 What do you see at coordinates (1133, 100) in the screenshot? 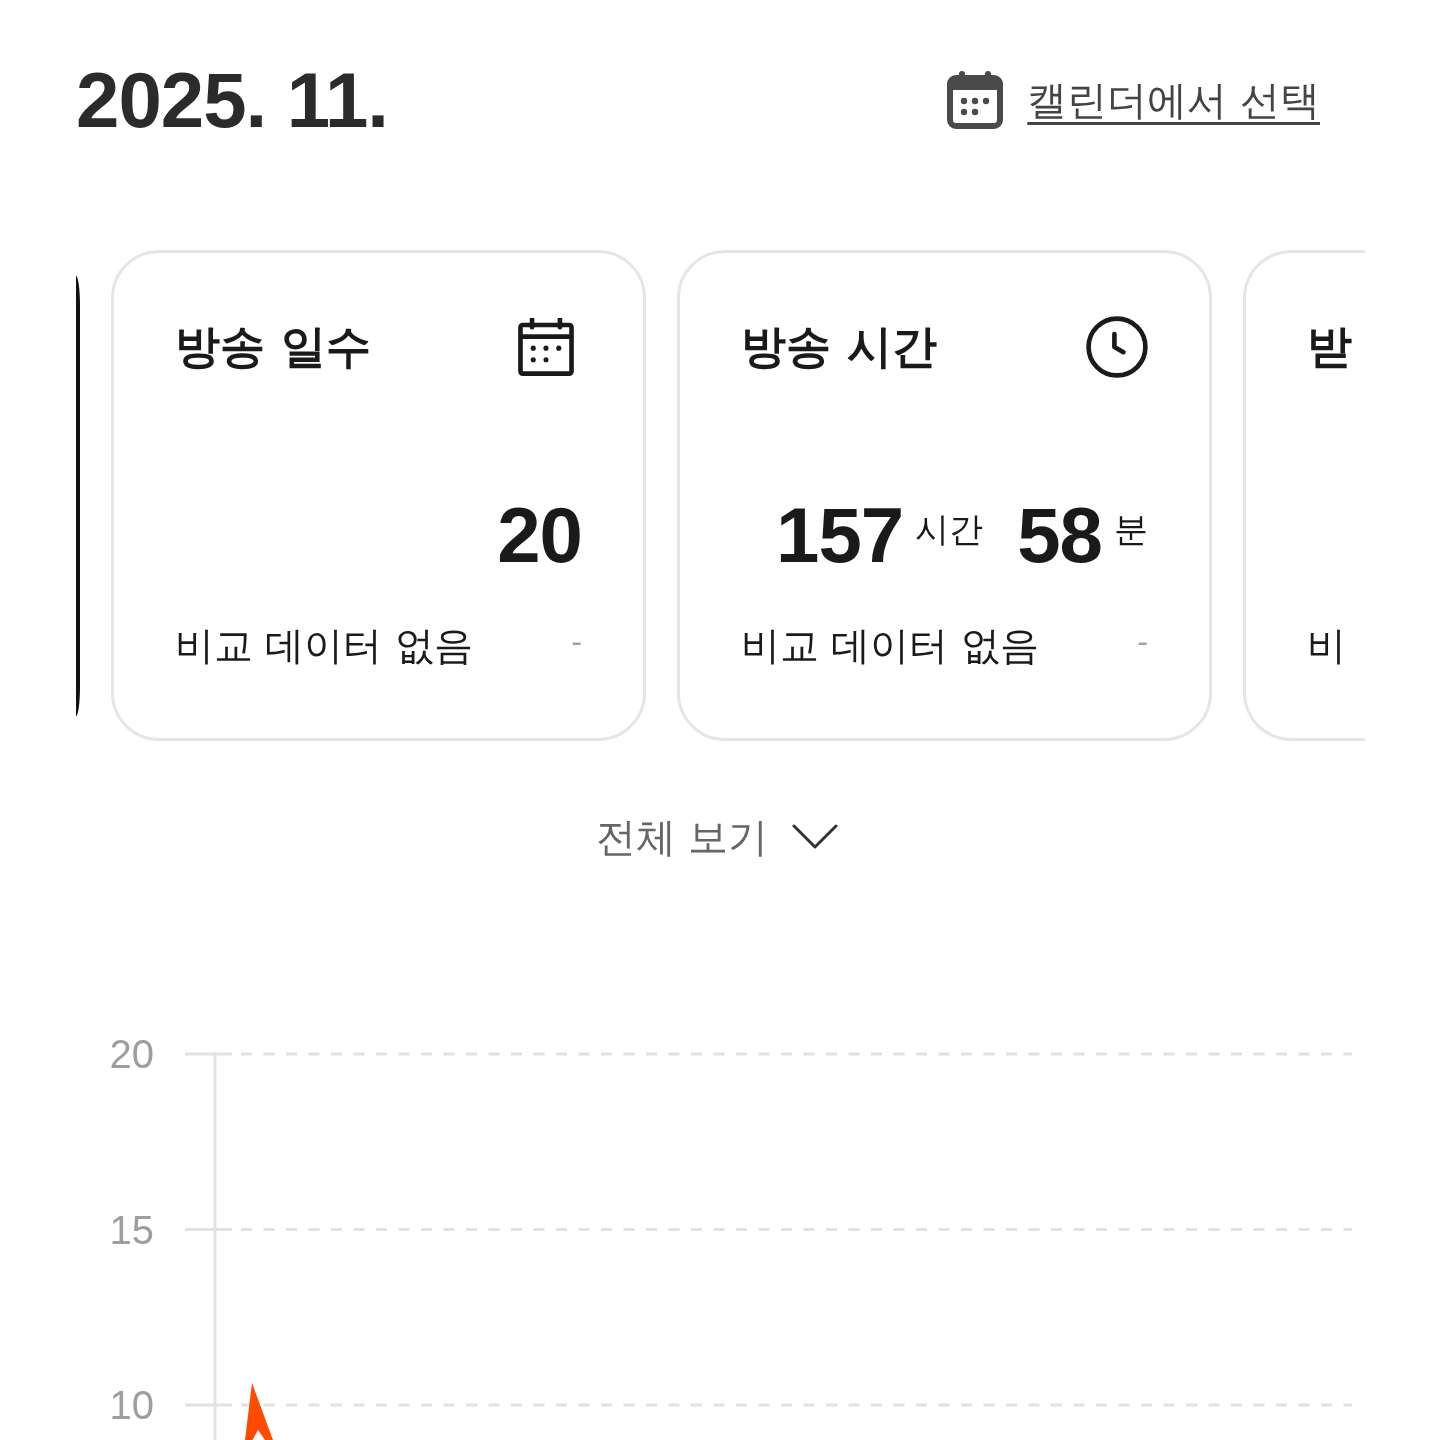
I see `calendar-select-link: 캘린더에서 선택` at bounding box center [1133, 100].